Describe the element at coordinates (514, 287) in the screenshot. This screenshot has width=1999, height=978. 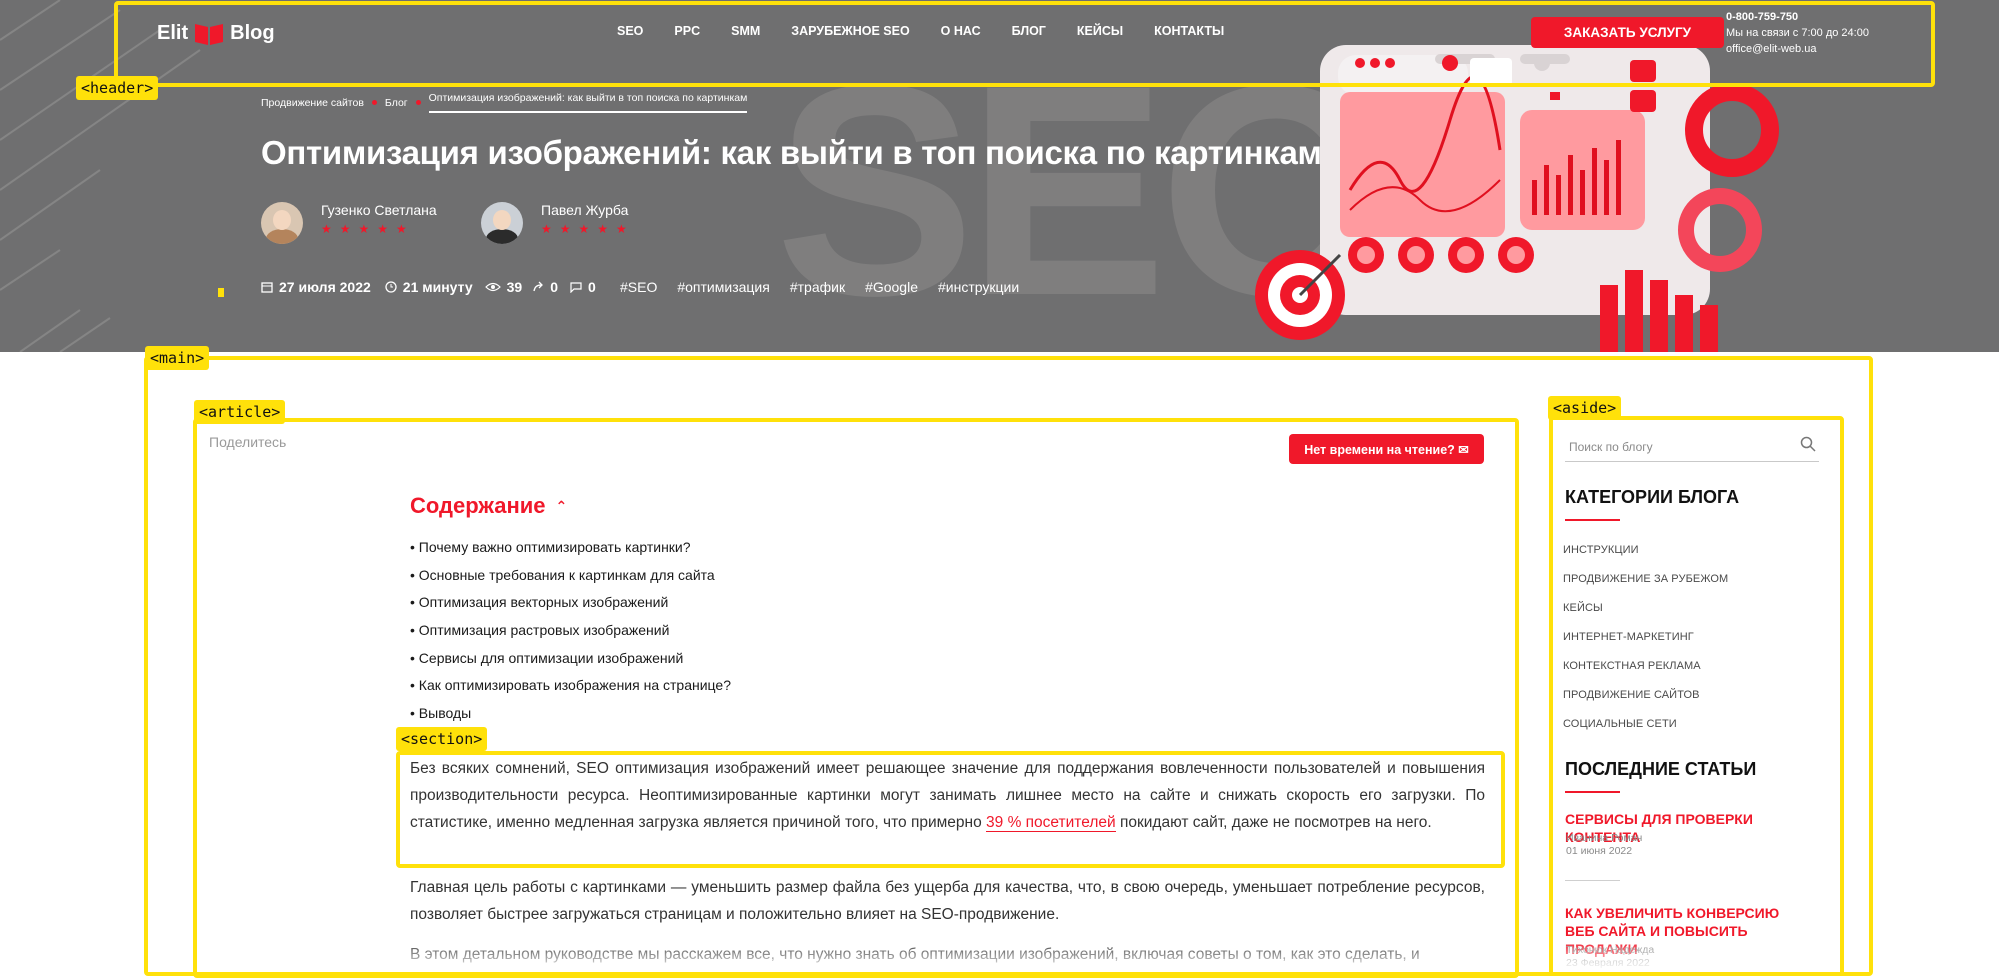
I see `views-count: 39` at that location.